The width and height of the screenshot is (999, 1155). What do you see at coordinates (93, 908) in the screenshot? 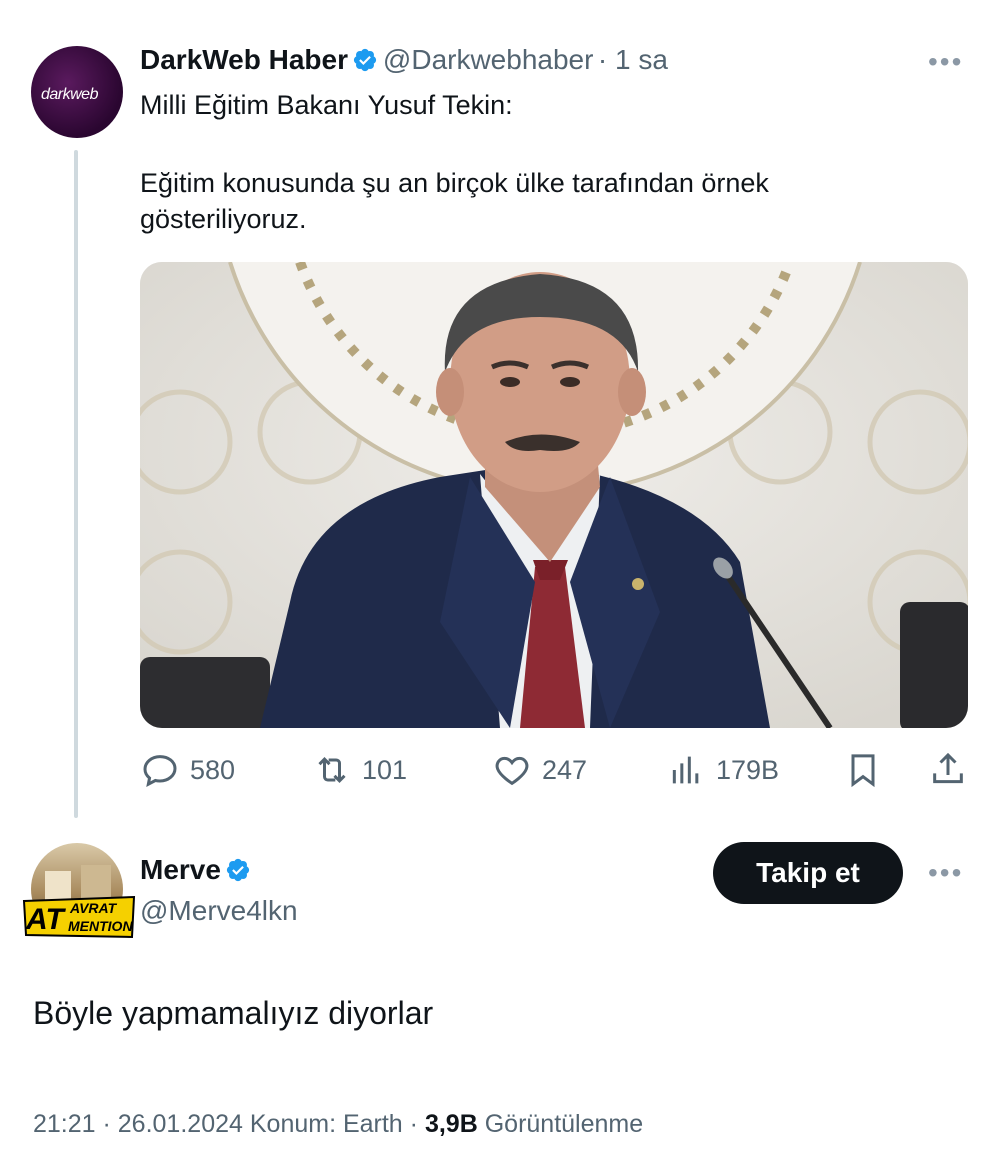
I see `sticker-line-1: AVRAT` at bounding box center [93, 908].